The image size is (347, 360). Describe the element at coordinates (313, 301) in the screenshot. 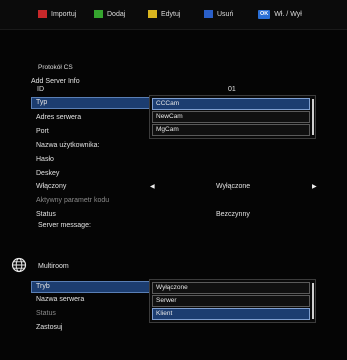

I see `tryb-dropdown-scrollbar` at that location.